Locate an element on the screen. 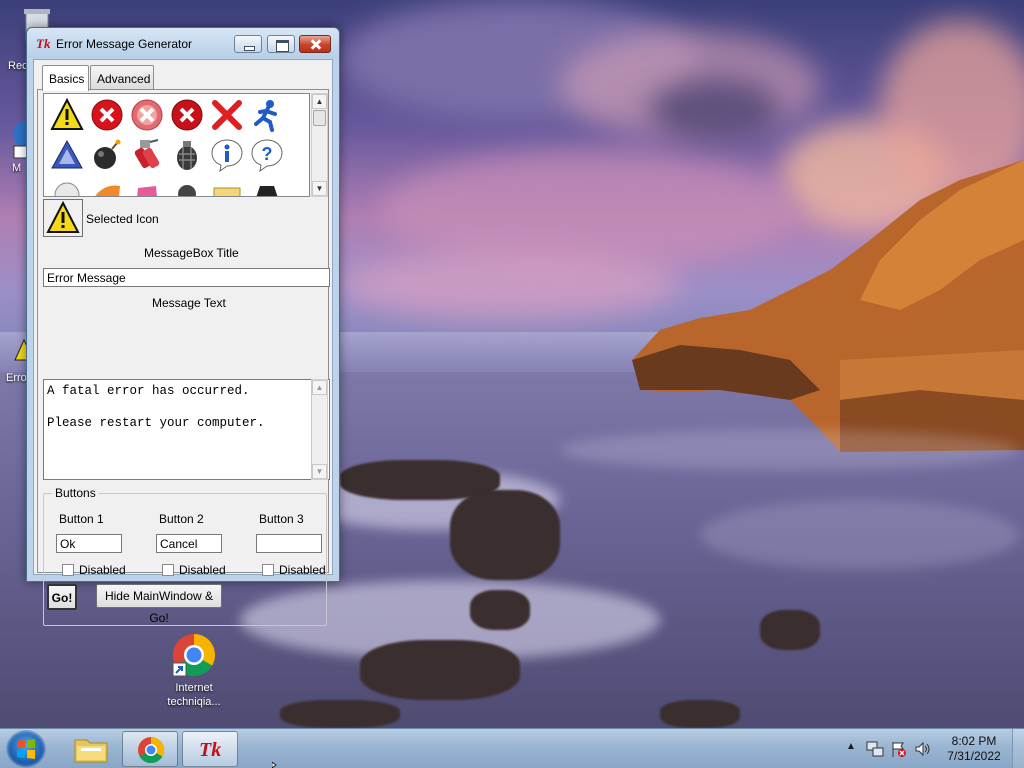 The height and width of the screenshot is (768, 1024). show-desktop-button is located at coordinates (1018, 748).